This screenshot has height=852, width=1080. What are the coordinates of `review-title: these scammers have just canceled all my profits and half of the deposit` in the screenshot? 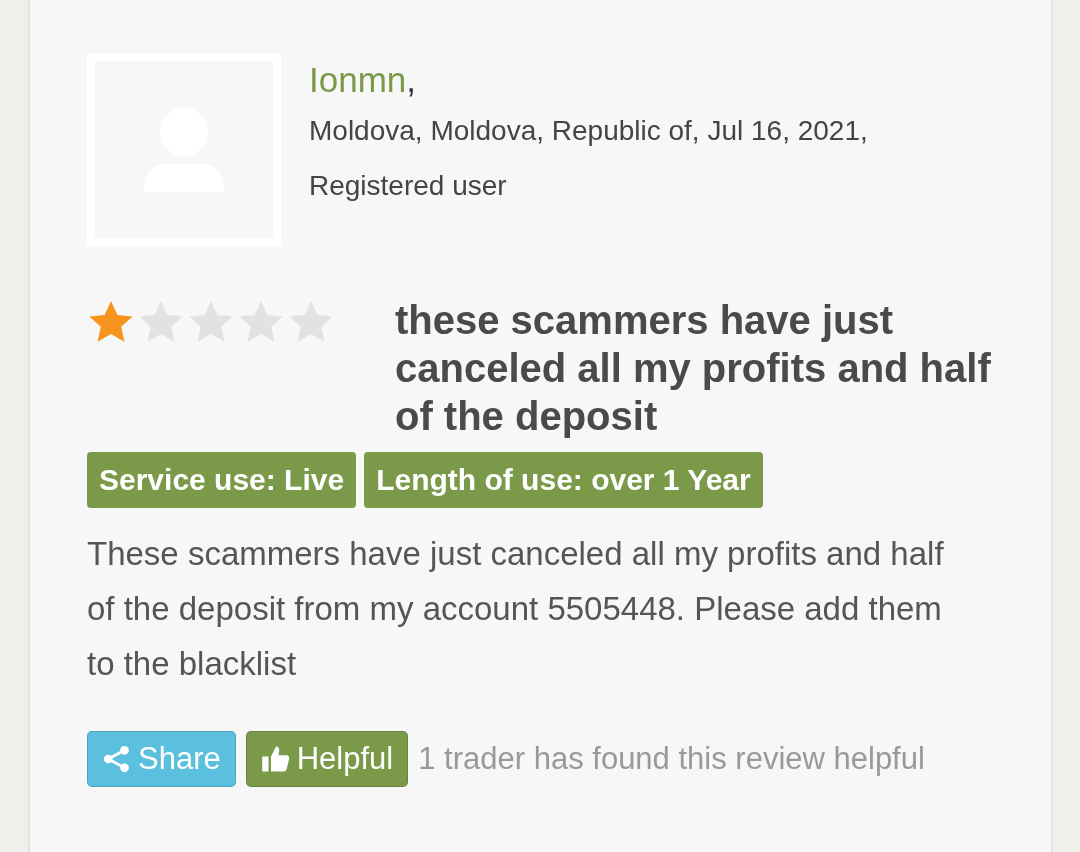 It's located at (693, 368).